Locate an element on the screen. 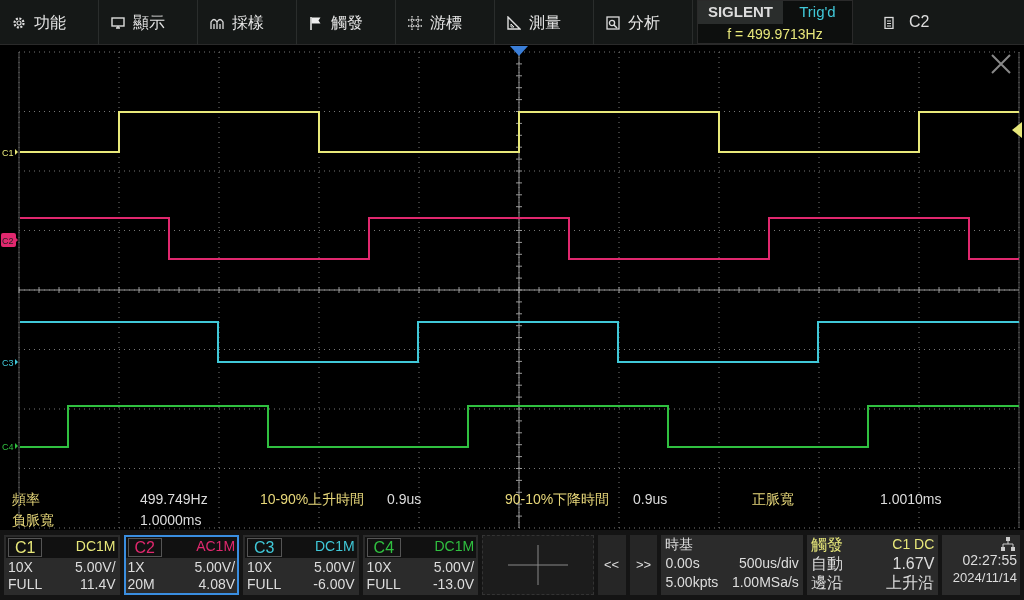 The height and width of the screenshot is (600, 1024). offset-value: -6.00V is located at coordinates (334, 584).